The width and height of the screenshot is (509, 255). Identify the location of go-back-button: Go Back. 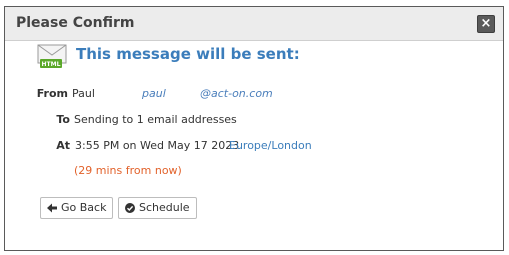
(77, 208).